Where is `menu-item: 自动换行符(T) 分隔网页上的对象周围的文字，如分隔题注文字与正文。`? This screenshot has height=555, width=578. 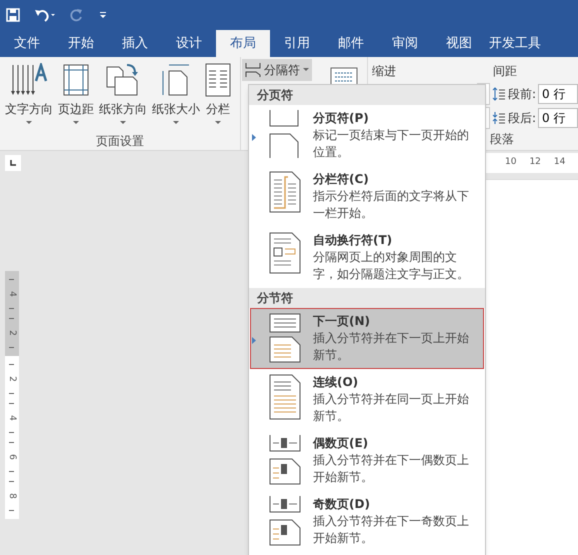
menu-item: 自动换行符(T) 分隔网页上的对象周围的文字，如分隔题注文字与正文。 is located at coordinates (367, 257).